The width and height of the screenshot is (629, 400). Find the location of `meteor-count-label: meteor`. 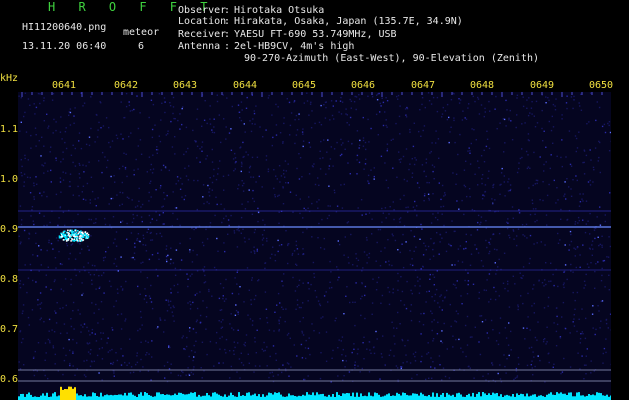

meteor-count-label: meteor is located at coordinates (141, 32).